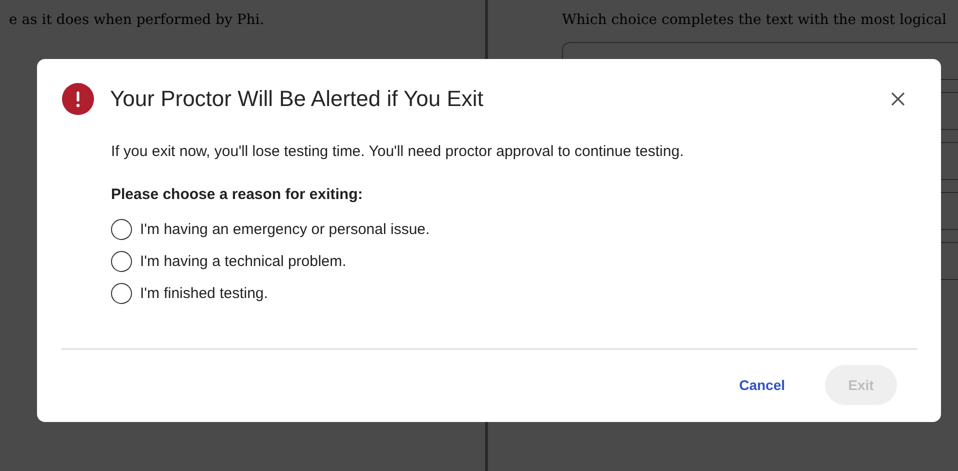 Image resolution: width=958 pixels, height=471 pixels. Describe the element at coordinates (78, 99) in the screenshot. I see `alert-icon` at that location.